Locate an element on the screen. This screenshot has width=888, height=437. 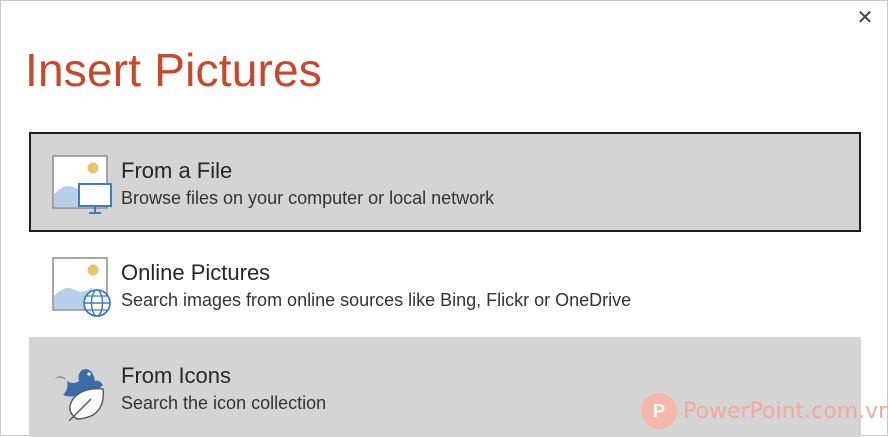
bird-leaf-icon is located at coordinates (79, 395).